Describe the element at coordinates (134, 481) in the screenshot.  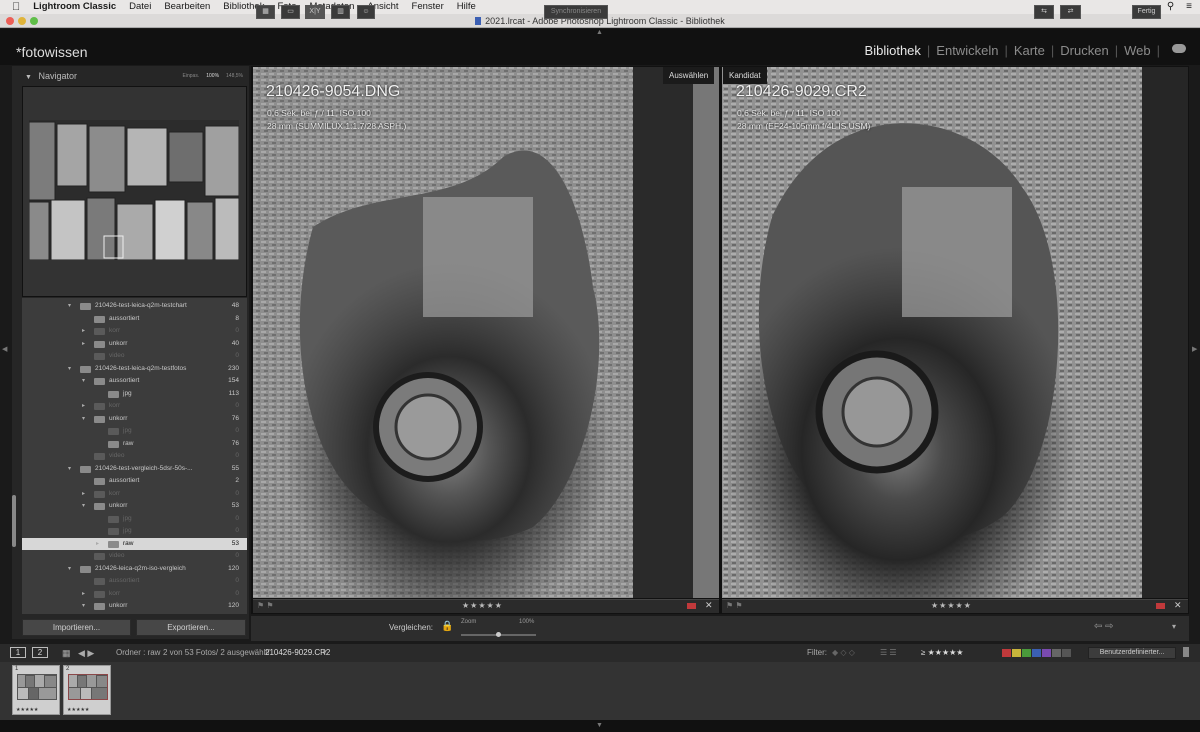
I see `folder-row: aussortiert 2` at that location.